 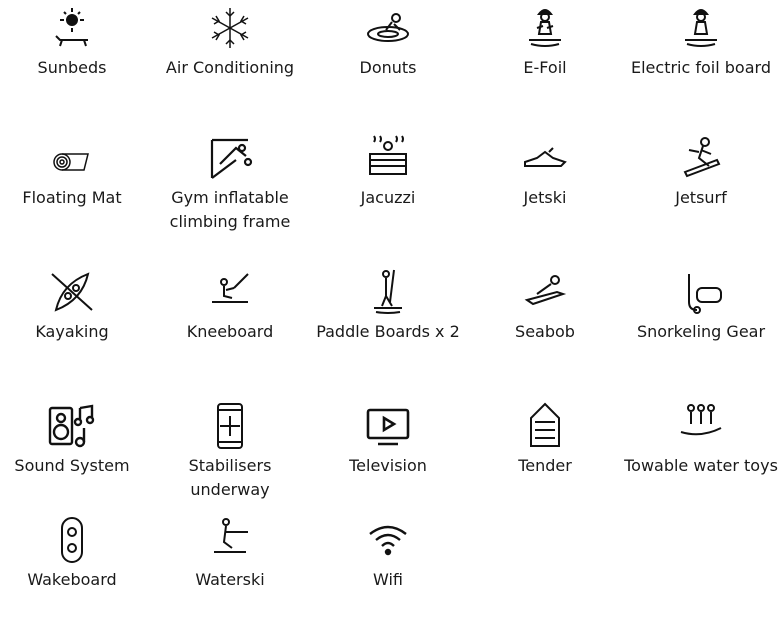 I want to click on snowflake-icon, so click(x=230, y=28).